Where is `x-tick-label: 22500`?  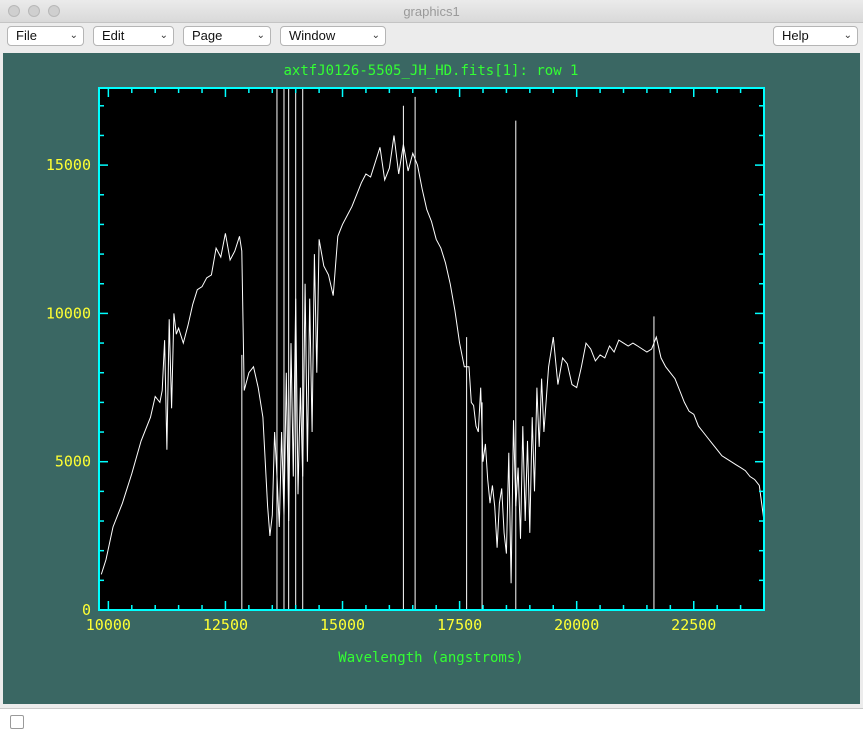
x-tick-label: 22500 is located at coordinates (693, 625).